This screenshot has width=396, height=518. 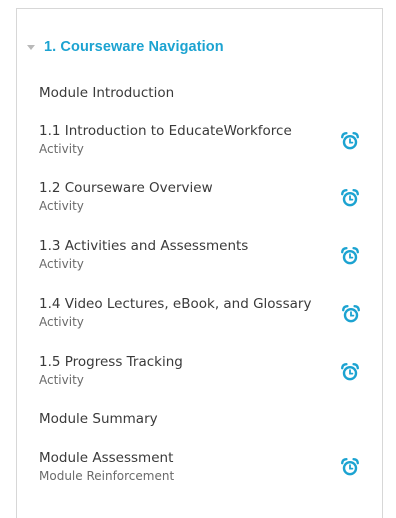 What do you see at coordinates (199, 93) in the screenshot?
I see `list-item-module-introduction: Module Introduction` at bounding box center [199, 93].